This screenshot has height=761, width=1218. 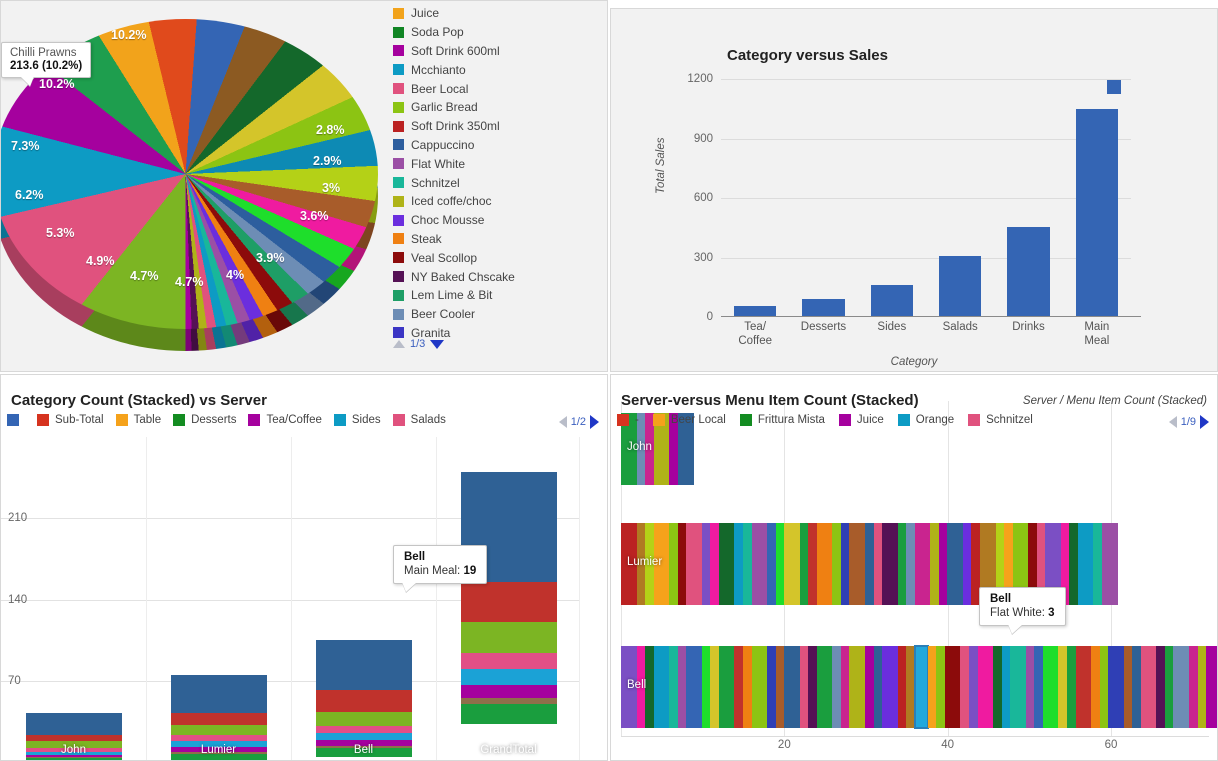 What do you see at coordinates (70, 420) in the screenshot?
I see `stacked-column-legend-item: Sub-Total` at bounding box center [70, 420].